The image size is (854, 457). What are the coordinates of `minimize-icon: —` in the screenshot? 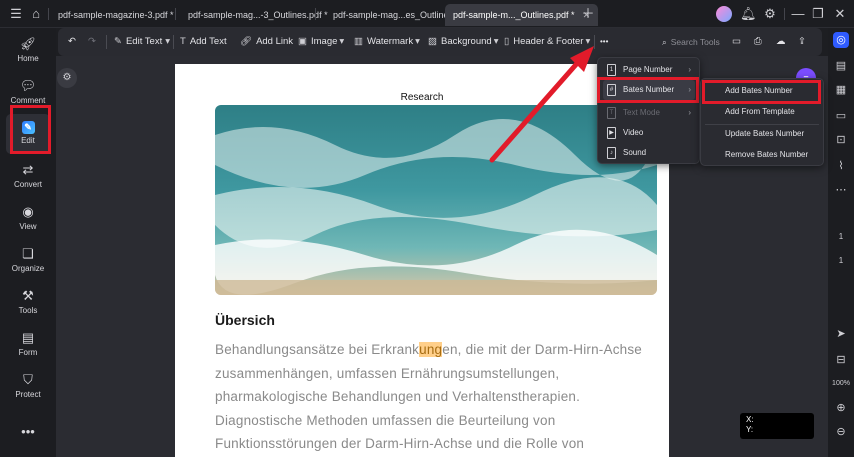 It's located at (798, 14).